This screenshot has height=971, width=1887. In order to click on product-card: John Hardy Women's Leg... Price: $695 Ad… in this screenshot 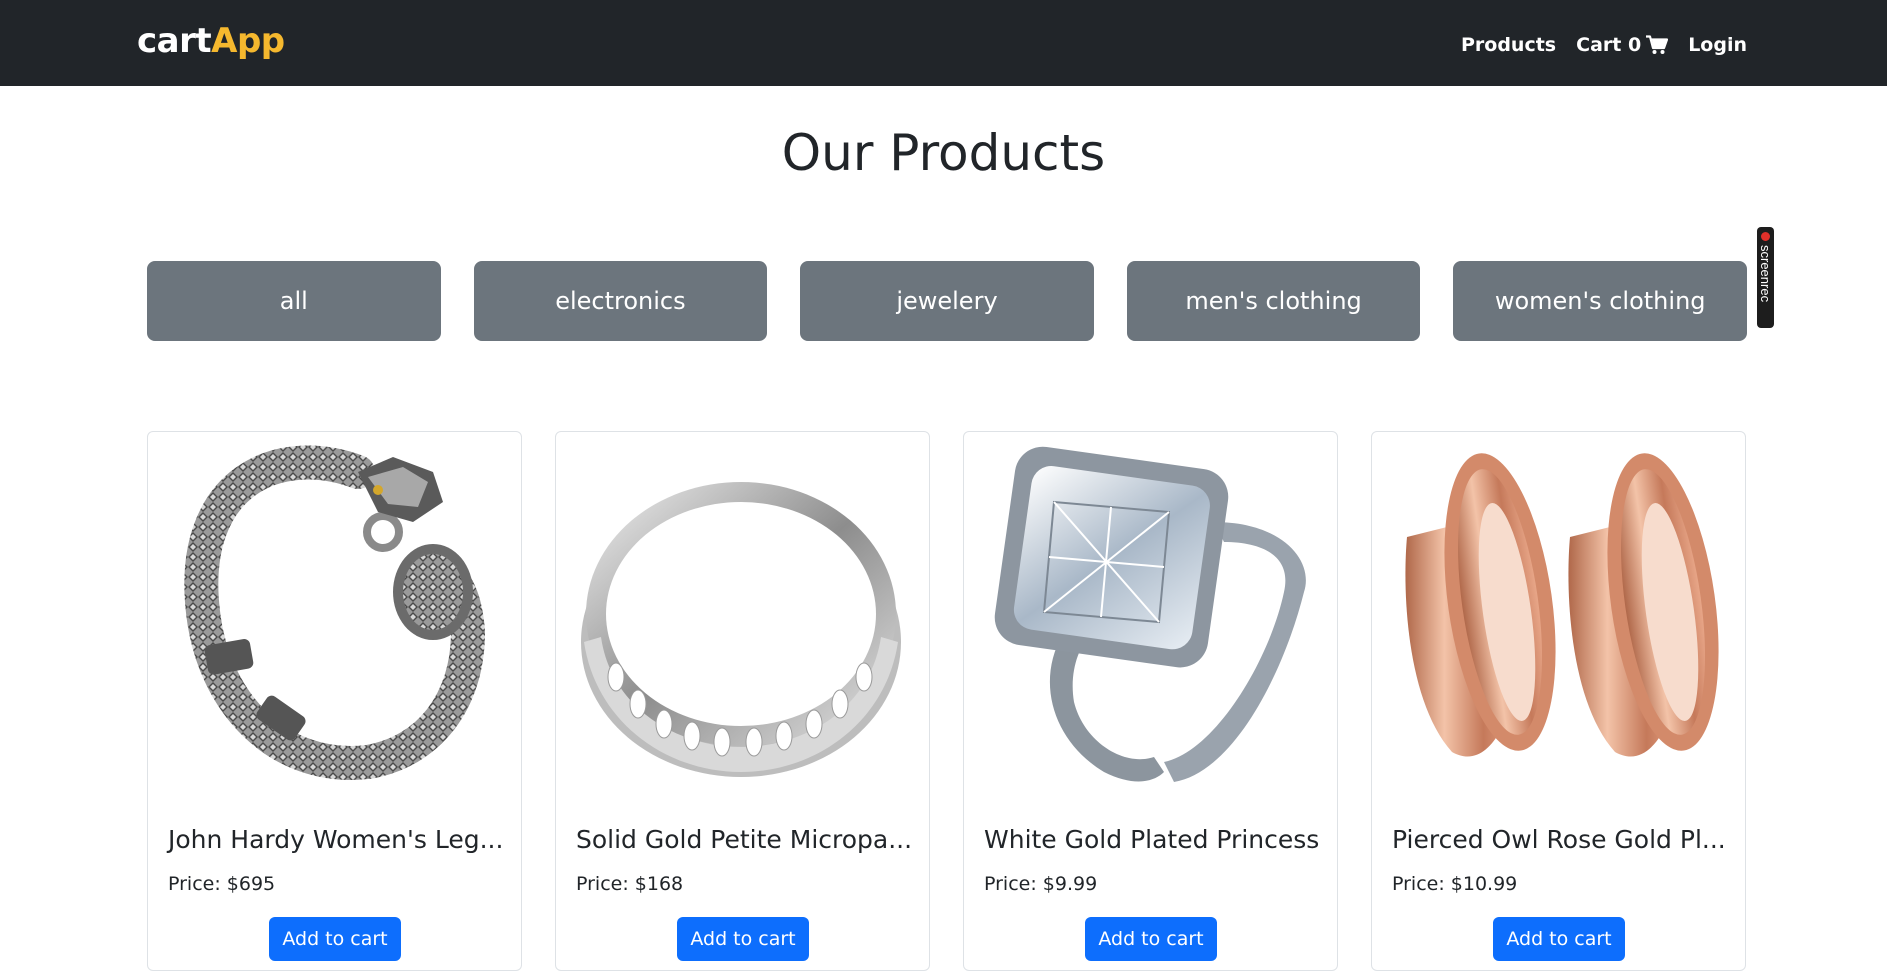, I will do `click(334, 701)`.